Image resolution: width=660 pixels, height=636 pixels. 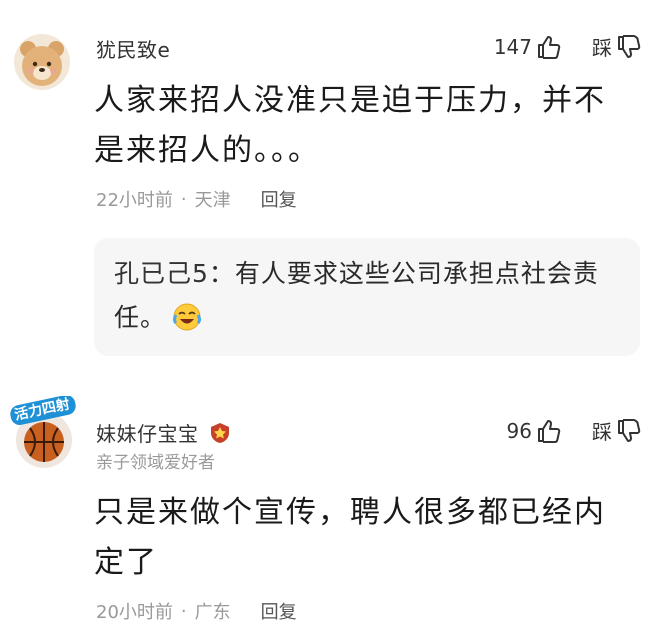 I want to click on reply-colon: ：, so click(x=221, y=273).